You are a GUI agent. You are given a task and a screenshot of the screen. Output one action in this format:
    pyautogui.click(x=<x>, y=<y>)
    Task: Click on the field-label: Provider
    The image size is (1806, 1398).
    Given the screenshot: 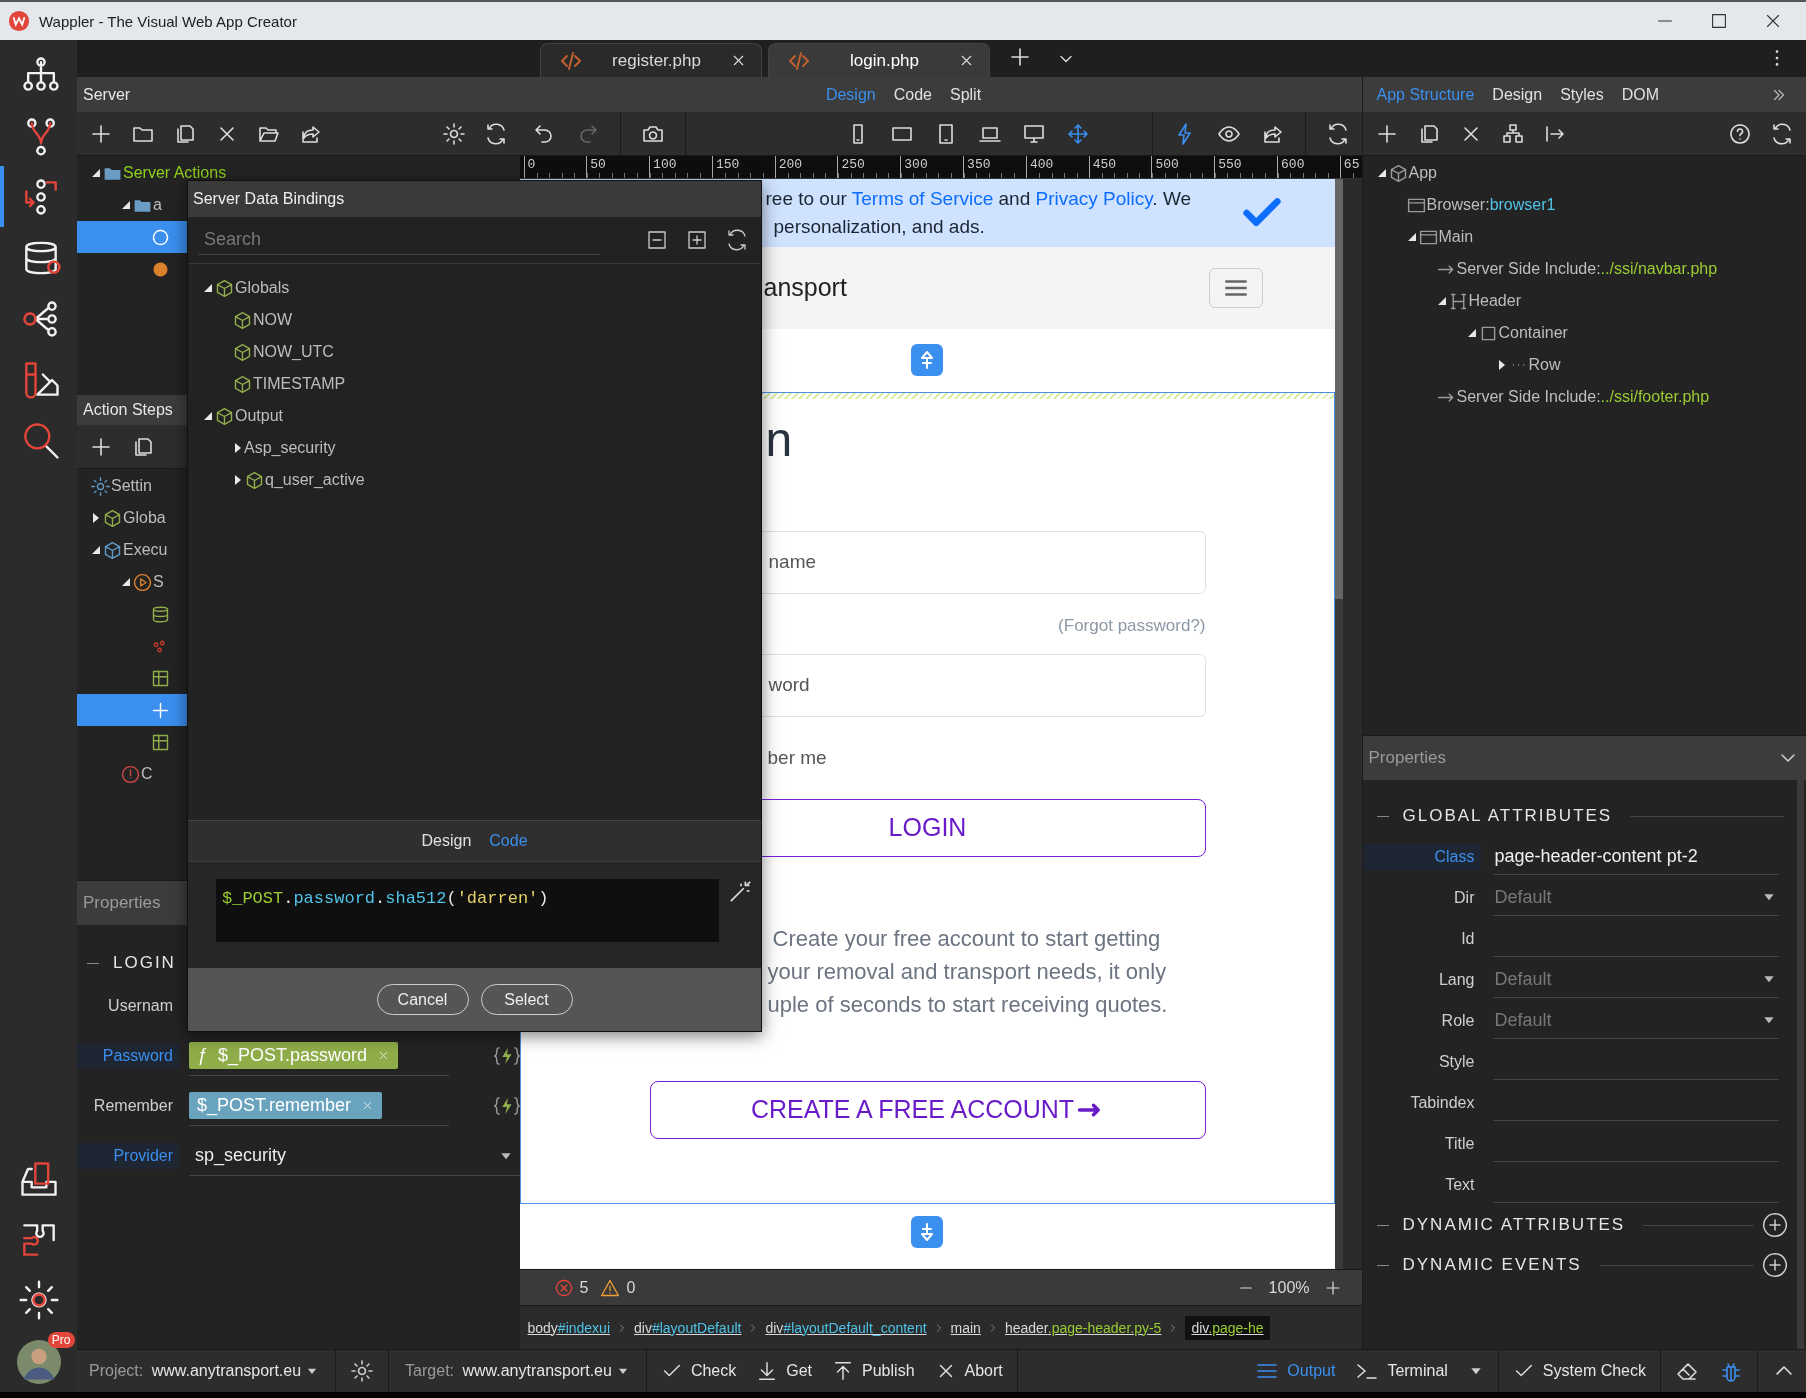 What is the action you would take?
    pyautogui.click(x=128, y=1156)
    